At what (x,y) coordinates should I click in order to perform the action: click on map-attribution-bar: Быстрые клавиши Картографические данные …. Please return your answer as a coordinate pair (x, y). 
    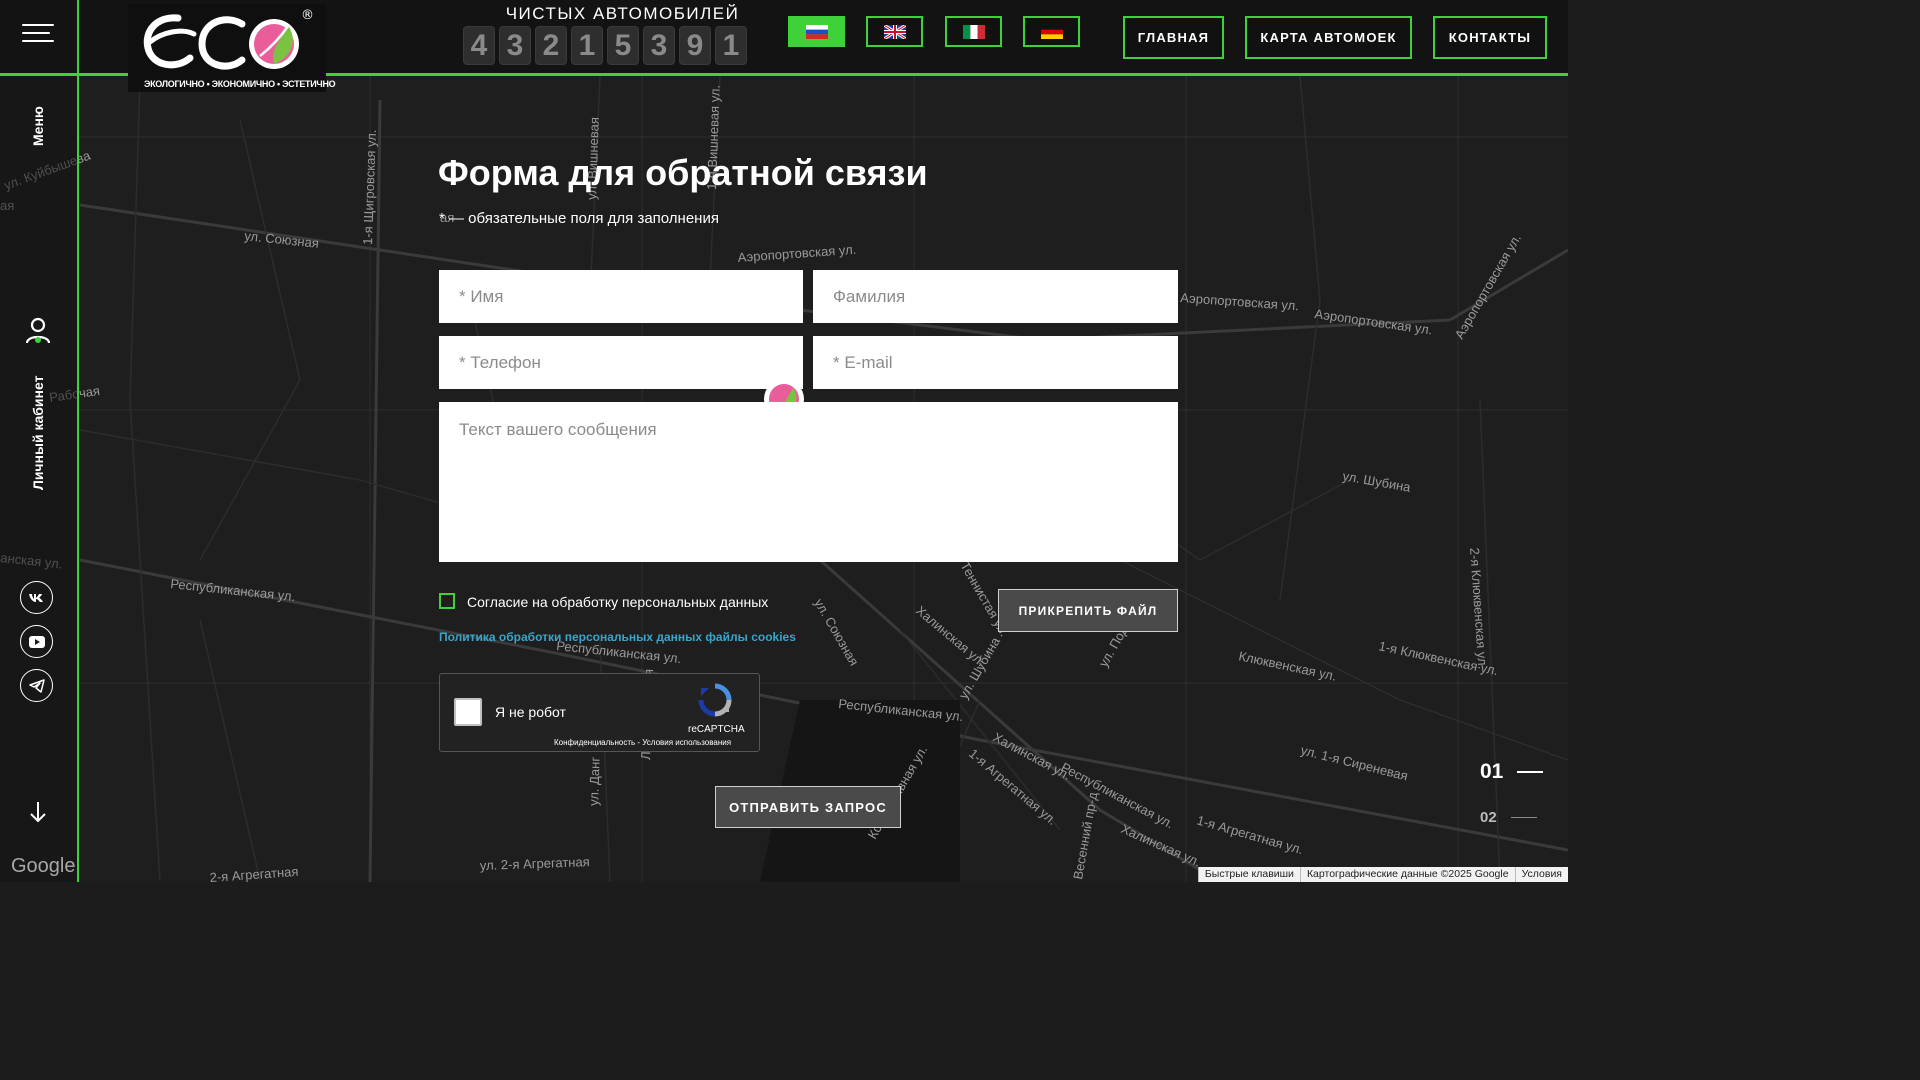
    Looking at the image, I should click on (1382, 874).